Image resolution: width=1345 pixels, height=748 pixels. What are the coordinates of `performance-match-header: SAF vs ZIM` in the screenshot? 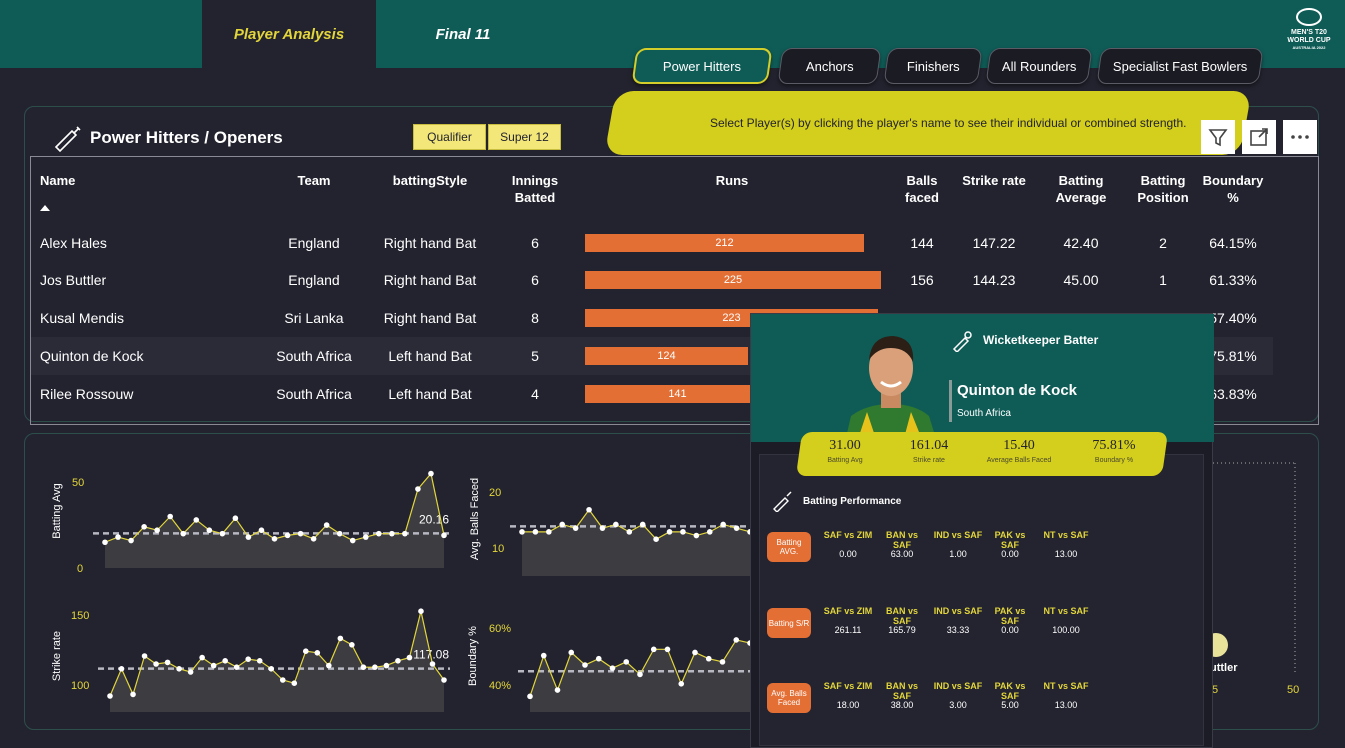 It's located at (848, 686).